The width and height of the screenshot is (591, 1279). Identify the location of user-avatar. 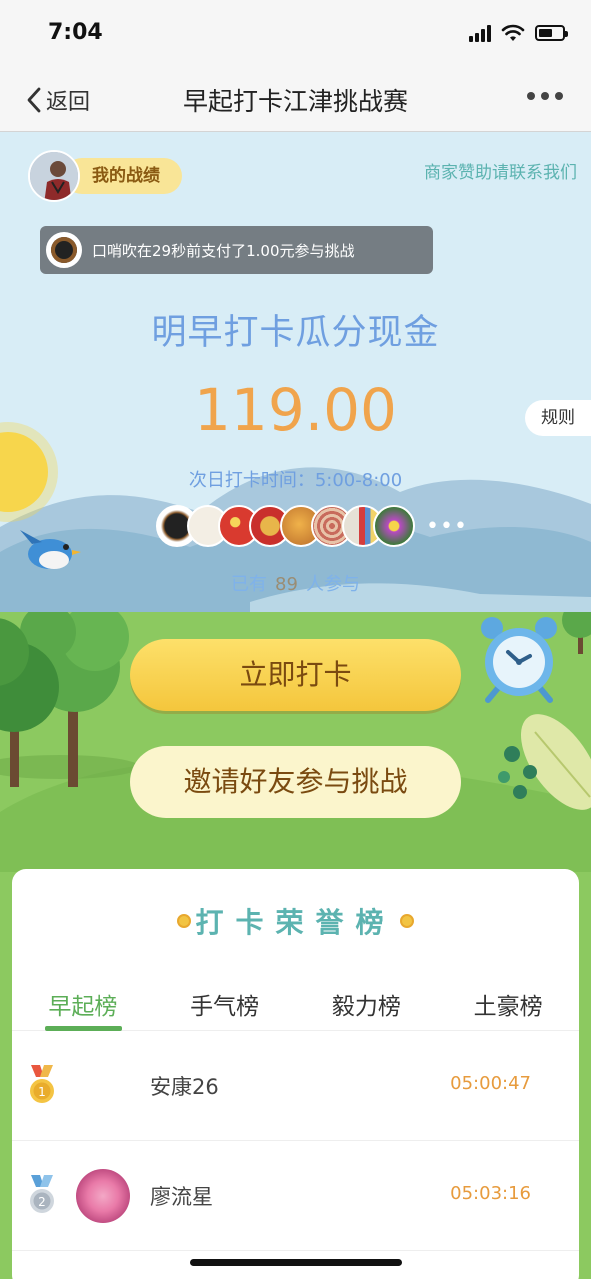
(54, 176).